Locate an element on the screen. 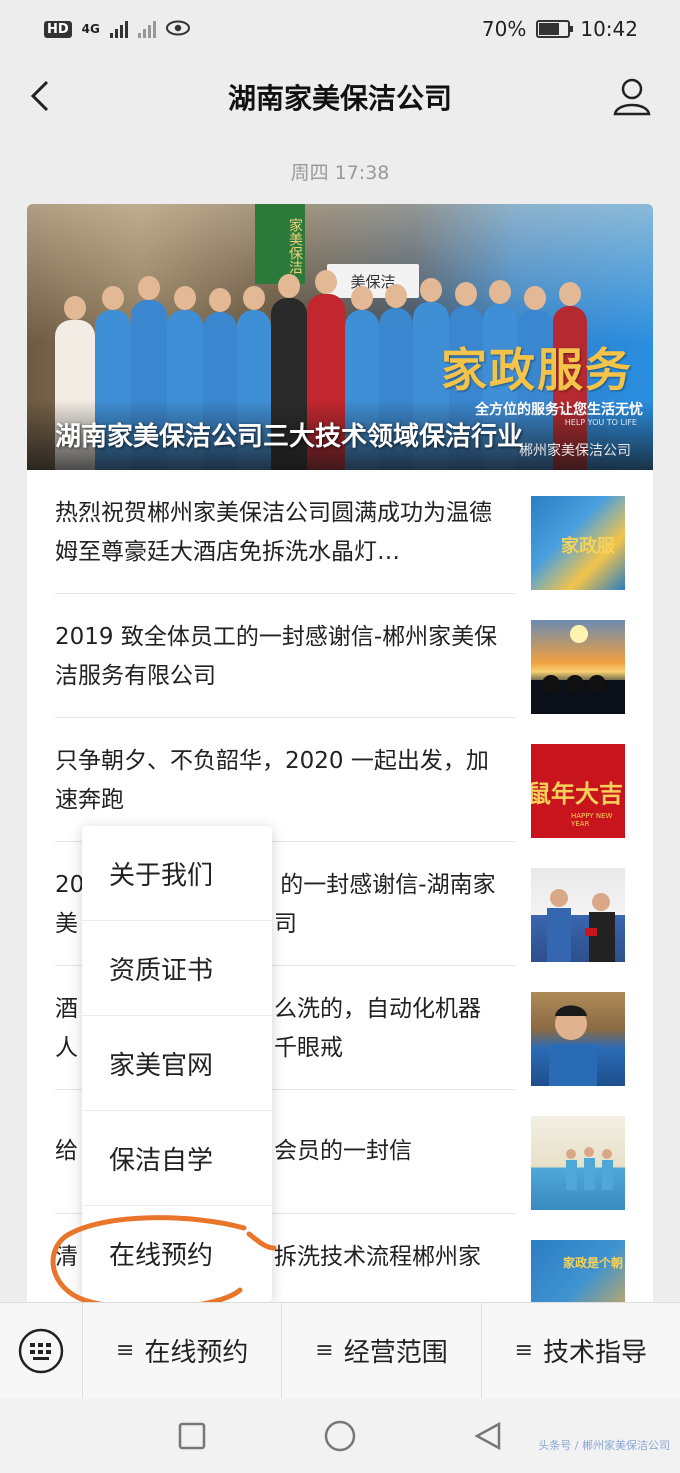 The width and height of the screenshot is (680, 1473). square-icon is located at coordinates (192, 1435).